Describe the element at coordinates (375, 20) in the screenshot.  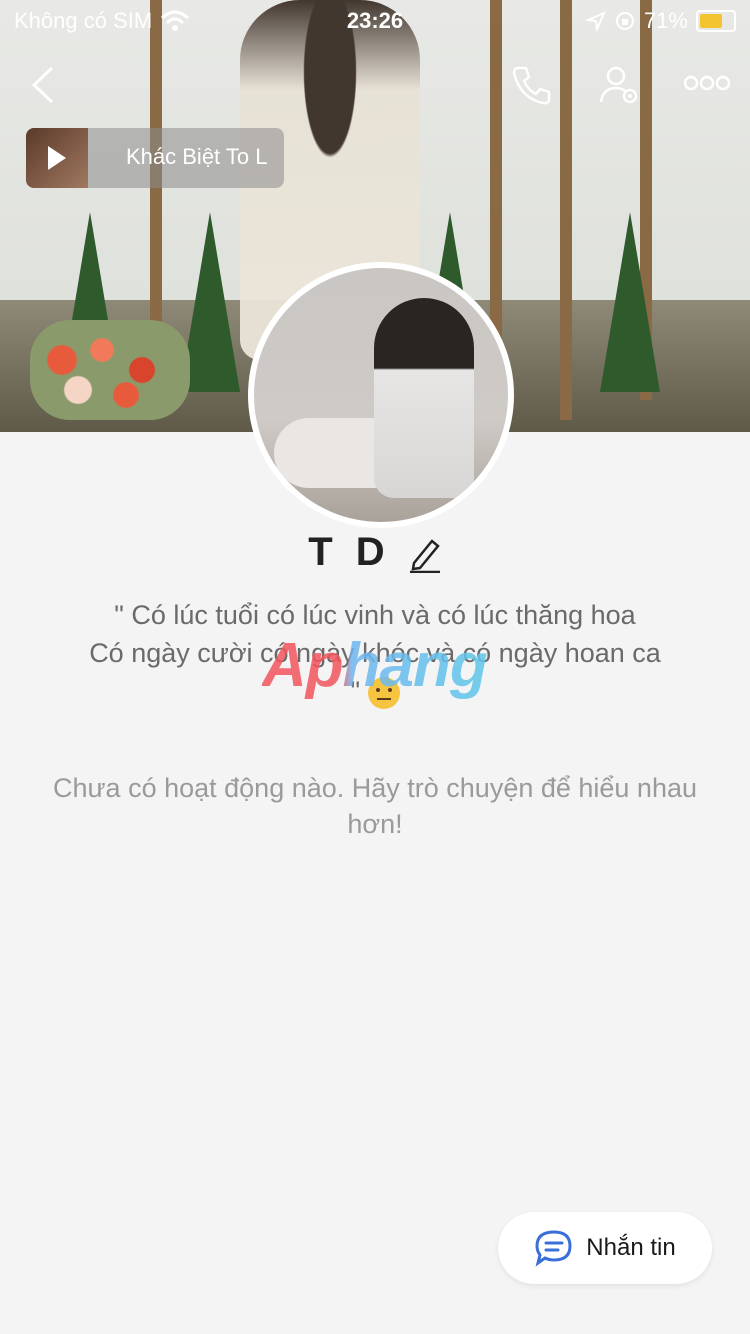
I see `status-bar: Không có SIM 23:26 71%` at that location.